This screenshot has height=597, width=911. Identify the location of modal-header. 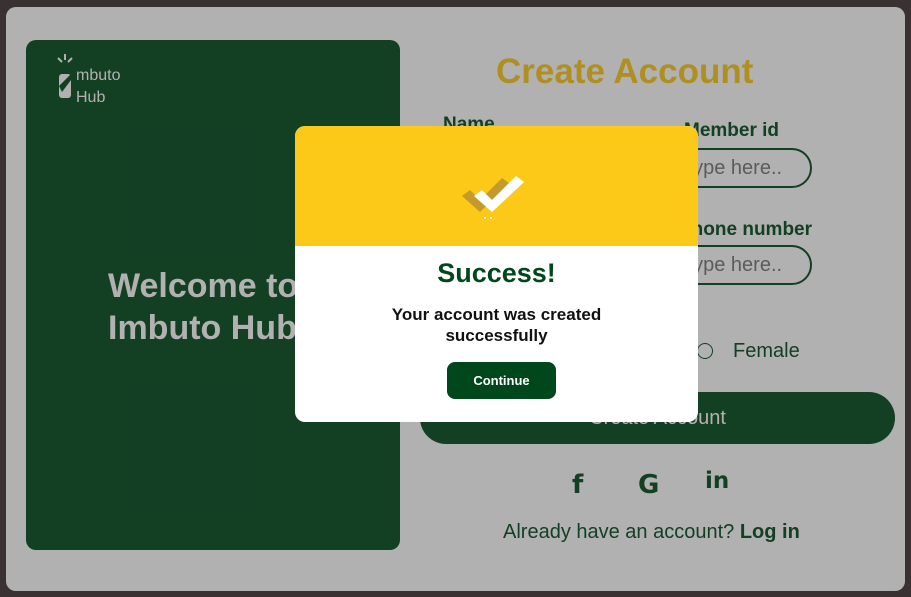
(496, 186).